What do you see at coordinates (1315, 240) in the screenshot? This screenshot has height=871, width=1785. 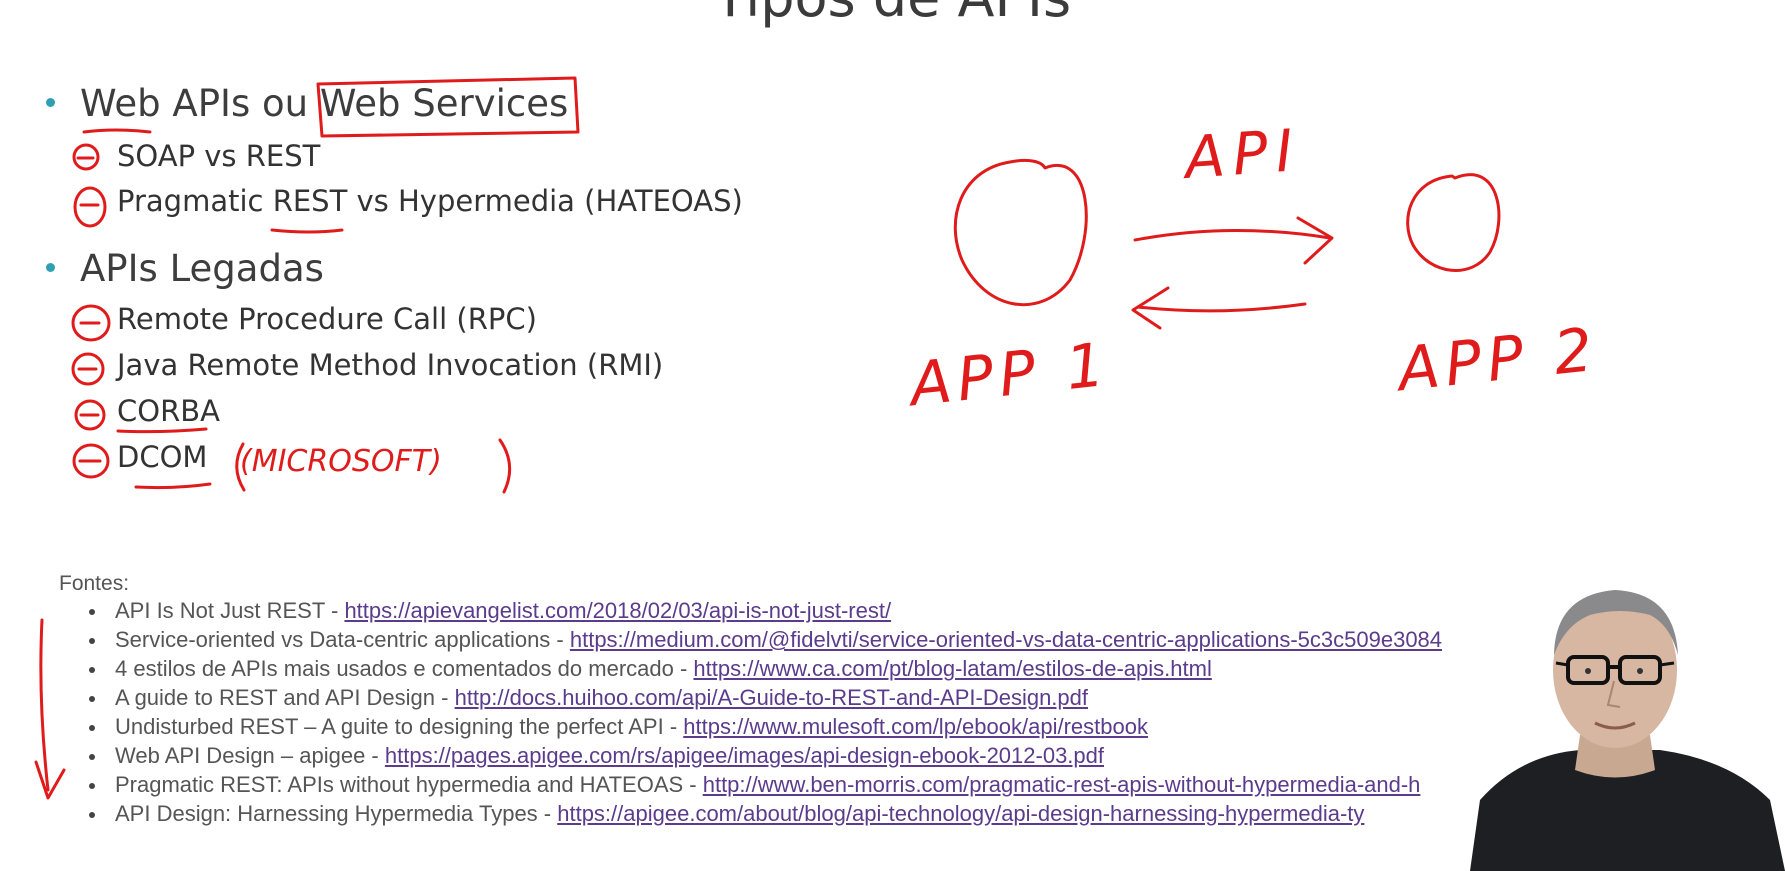 I see `arrow-right-head` at bounding box center [1315, 240].